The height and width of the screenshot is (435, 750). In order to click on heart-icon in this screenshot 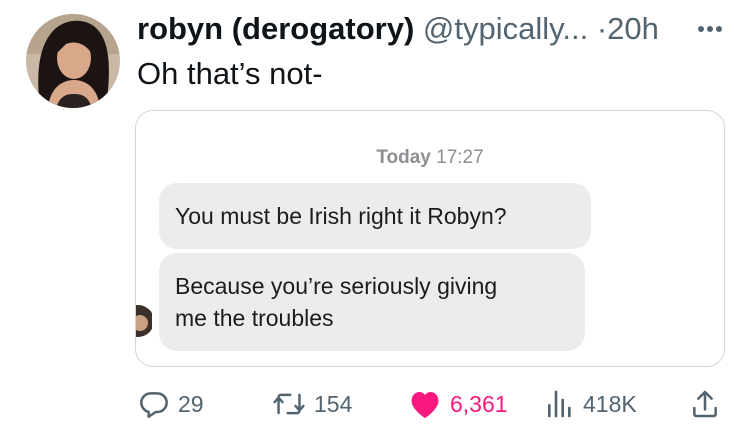, I will do `click(425, 405)`.